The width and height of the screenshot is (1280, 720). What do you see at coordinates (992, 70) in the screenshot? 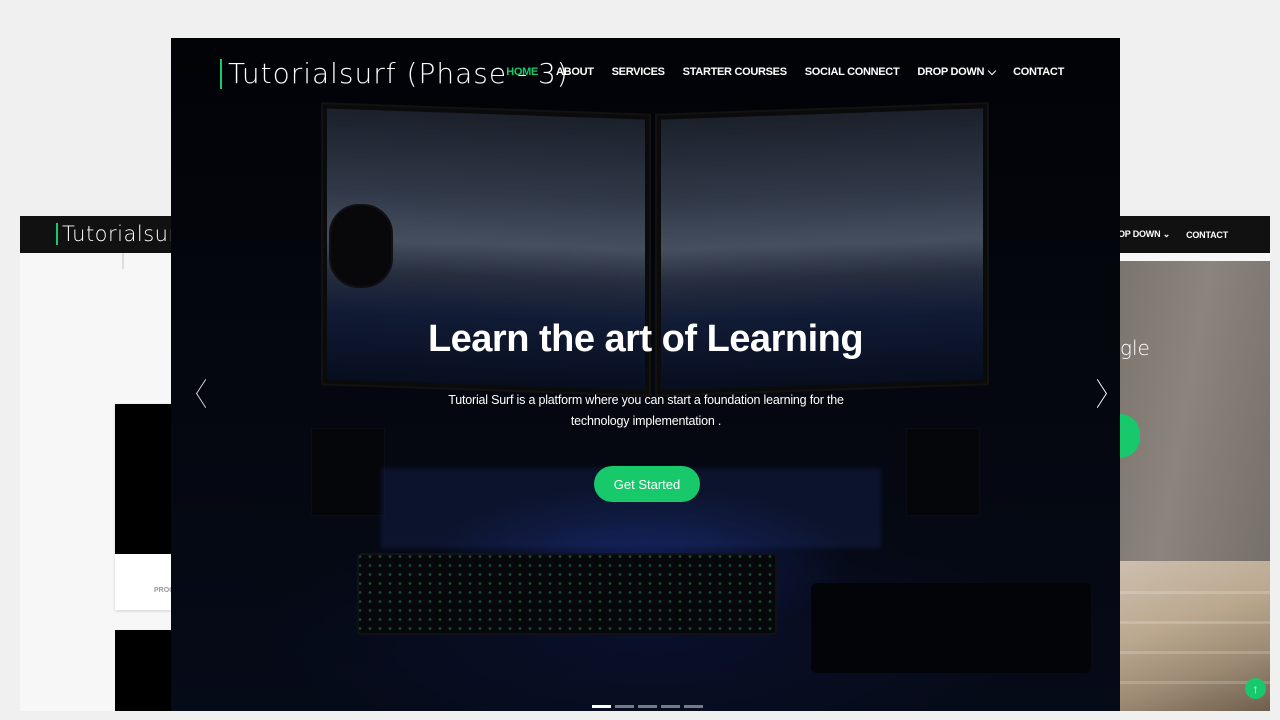
I see `chevron-down-icon` at bounding box center [992, 70].